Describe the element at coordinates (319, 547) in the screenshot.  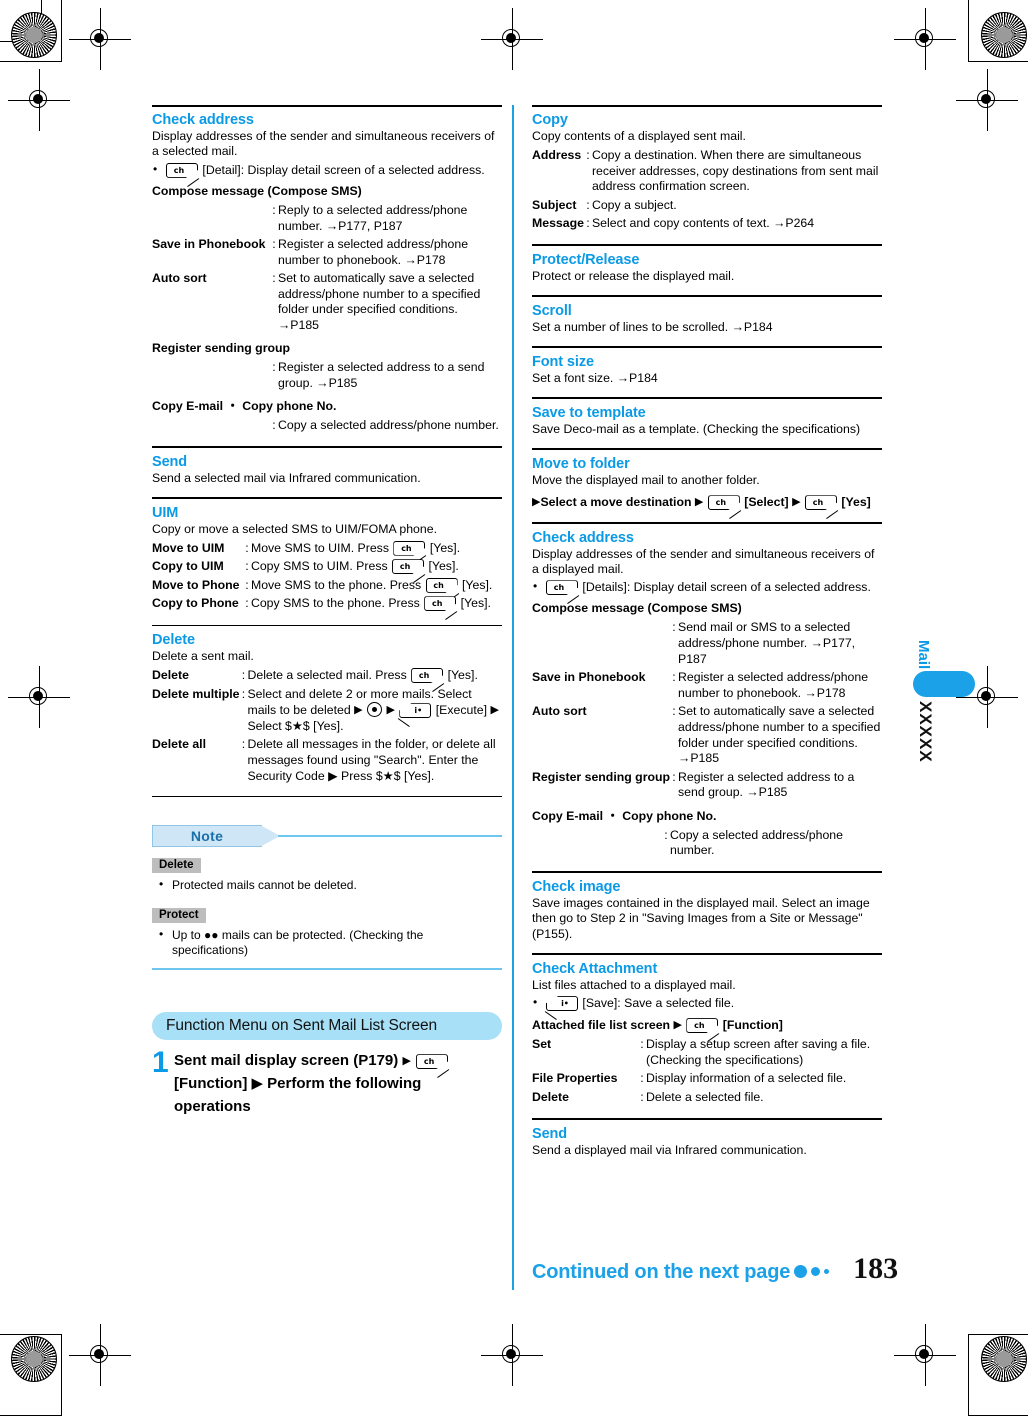
I see `definition-text: Move SMS to UIM. Press` at that location.